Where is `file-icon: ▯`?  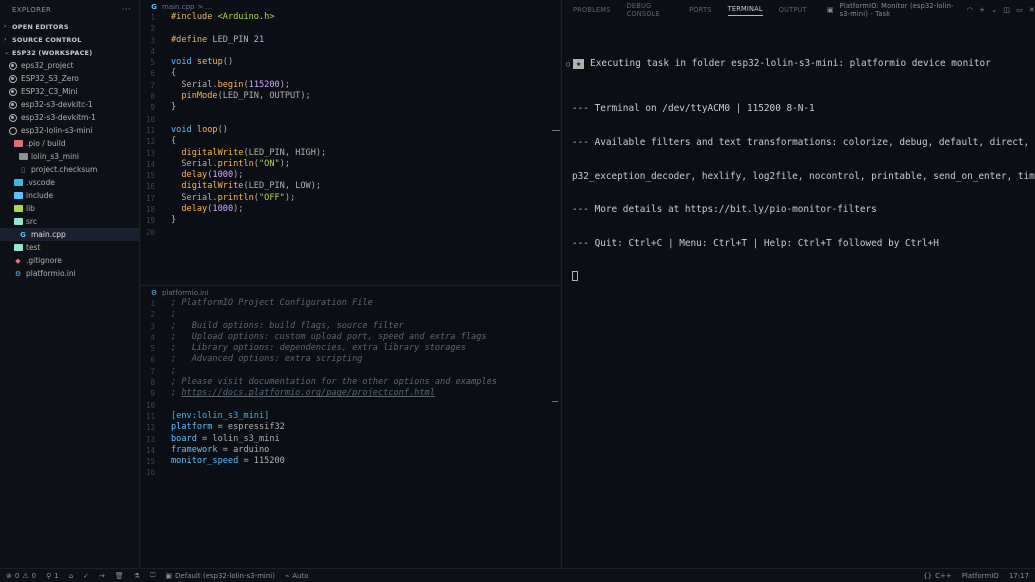
file-icon: ▯ is located at coordinates (23, 169).